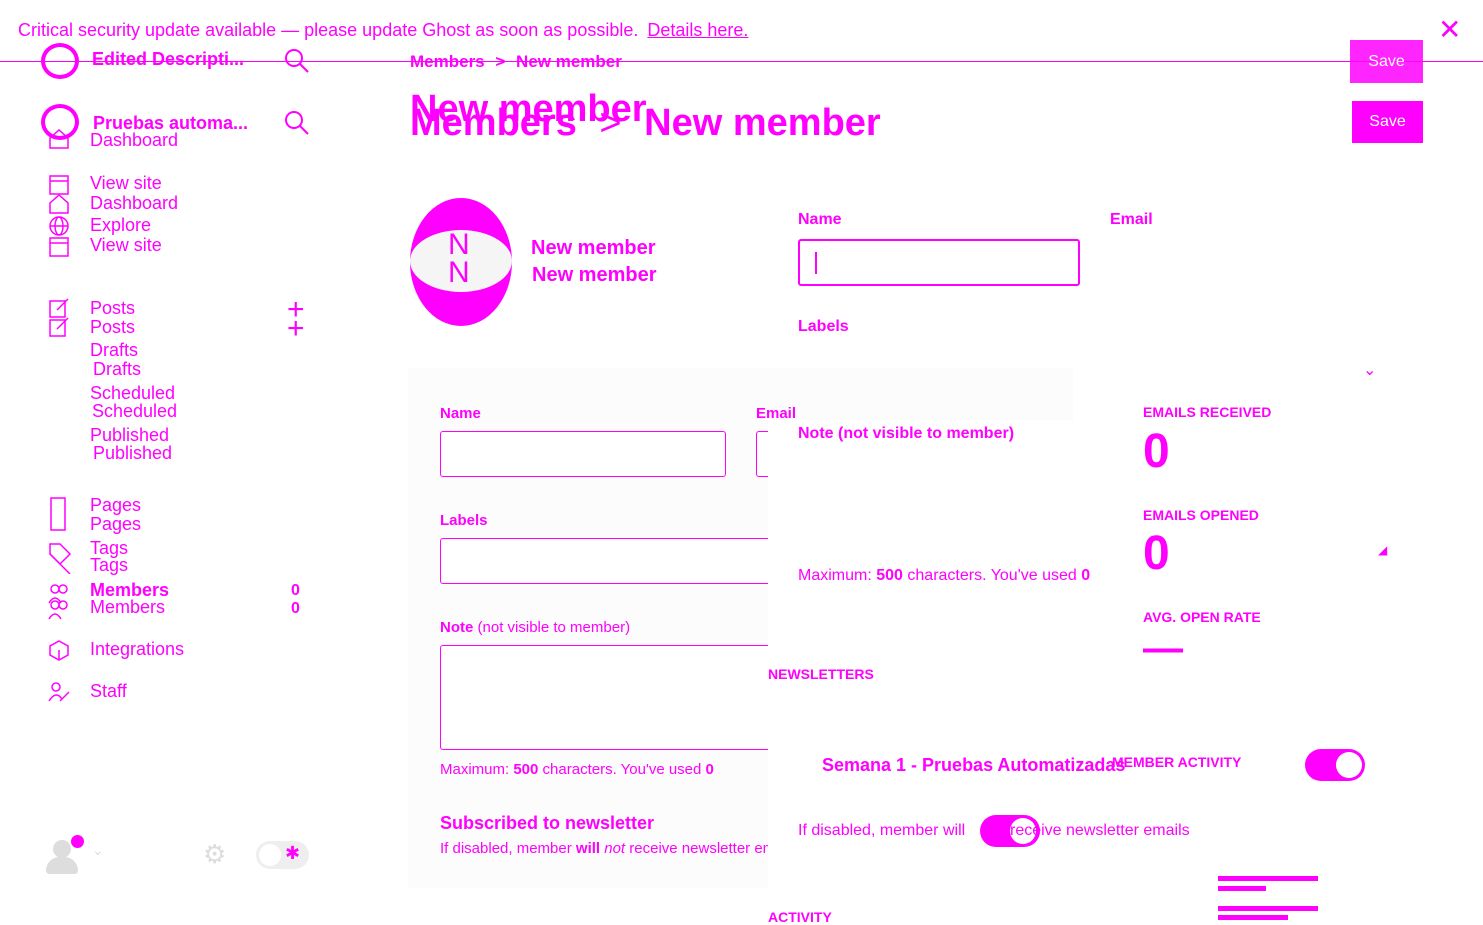  What do you see at coordinates (554, 627) in the screenshot?
I see `note-label-rest: (not visible to member)` at bounding box center [554, 627].